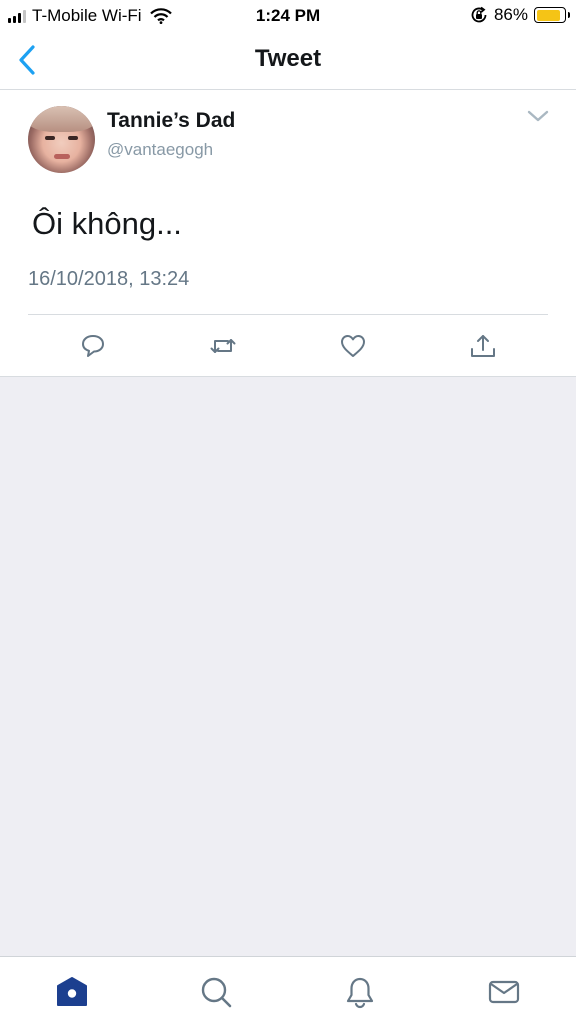  I want to click on rotation-lock-icon, so click(479, 14).